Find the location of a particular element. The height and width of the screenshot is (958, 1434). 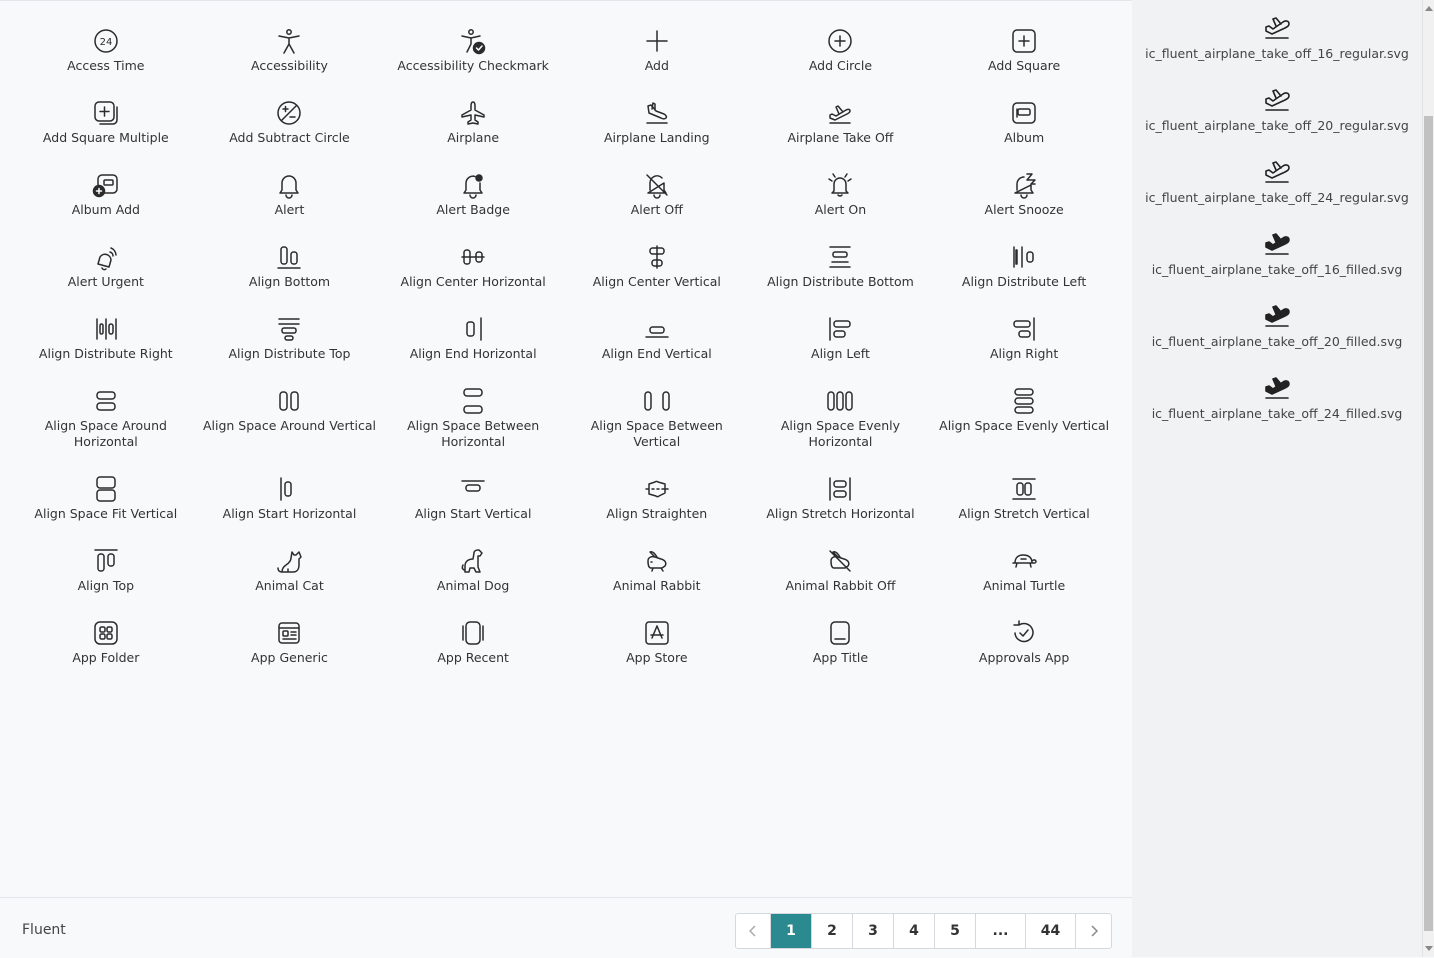

icon-tile: Align Start Vertical is located at coordinates (473, 503).